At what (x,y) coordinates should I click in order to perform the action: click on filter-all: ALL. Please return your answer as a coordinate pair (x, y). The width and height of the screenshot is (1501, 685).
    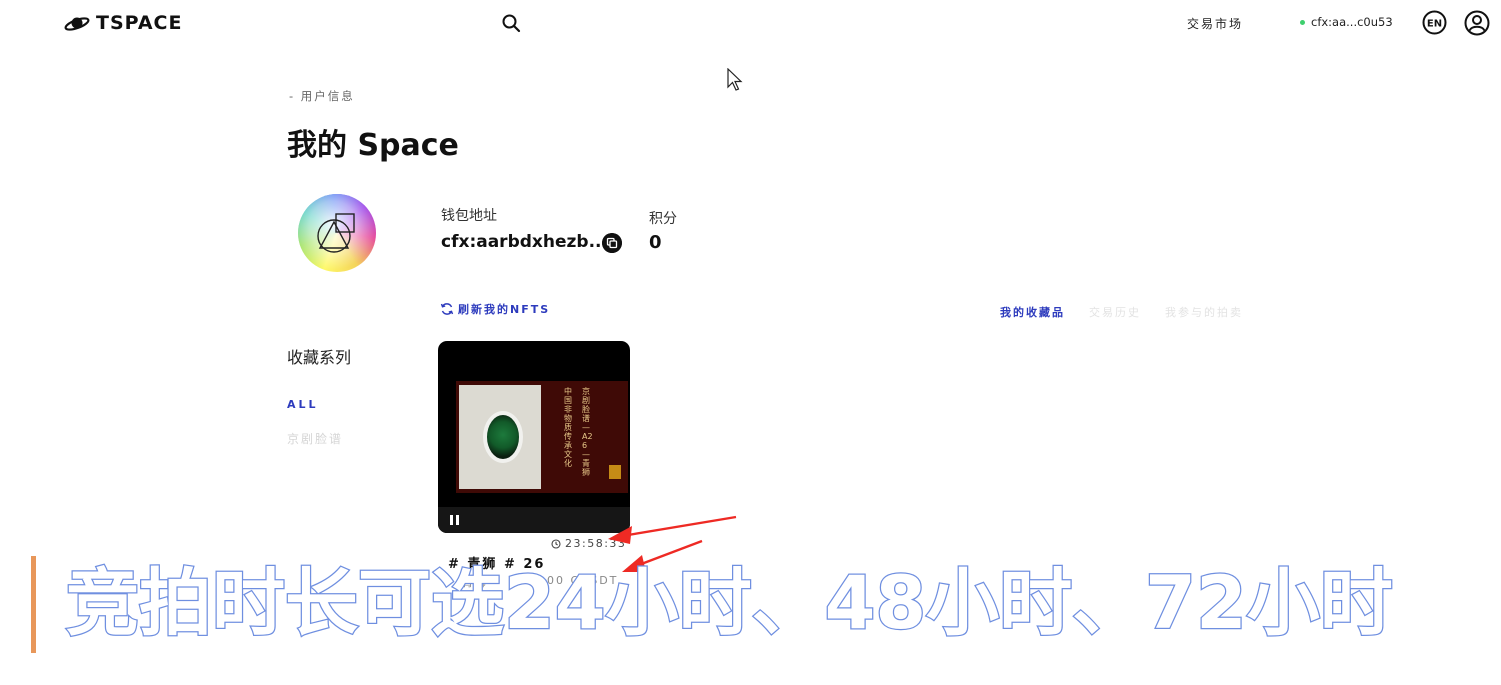
    Looking at the image, I should click on (303, 404).